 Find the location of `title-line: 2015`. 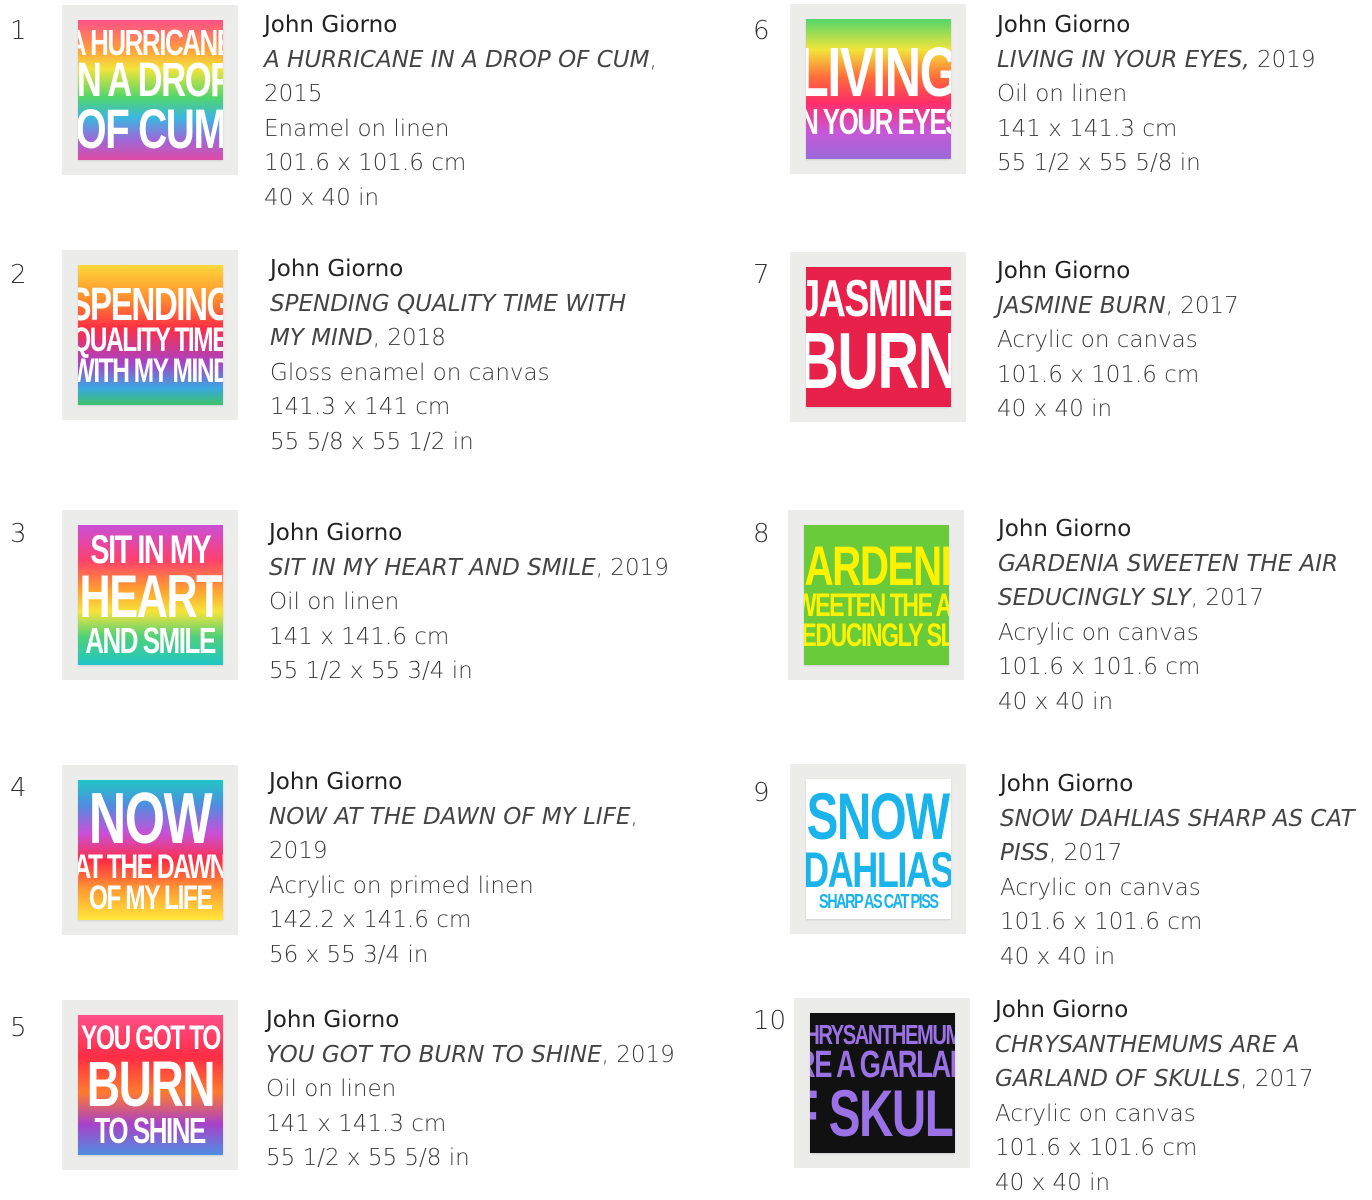

title-line: 2015 is located at coordinates (460, 94).